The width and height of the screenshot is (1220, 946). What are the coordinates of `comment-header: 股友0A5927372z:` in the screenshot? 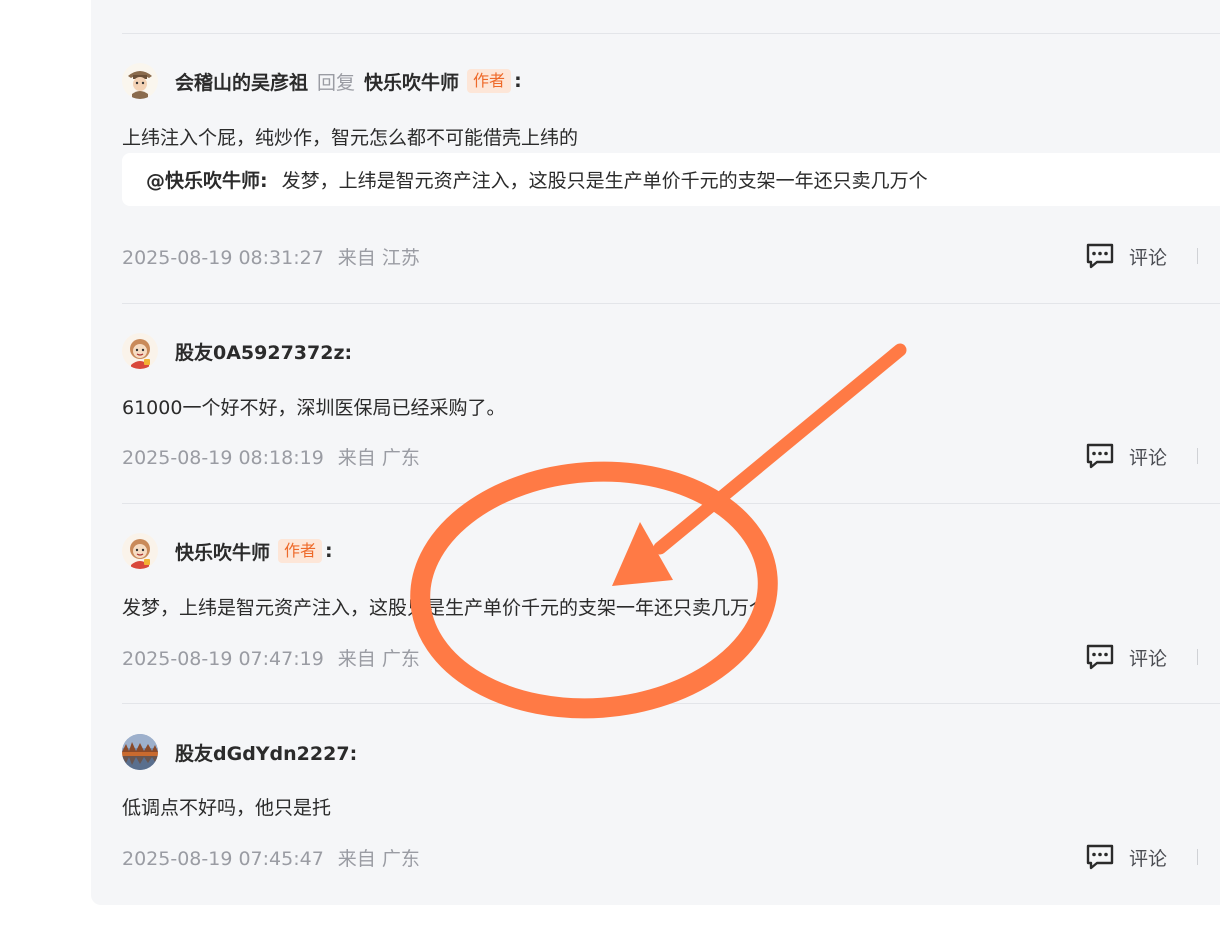 It's located at (237, 351).